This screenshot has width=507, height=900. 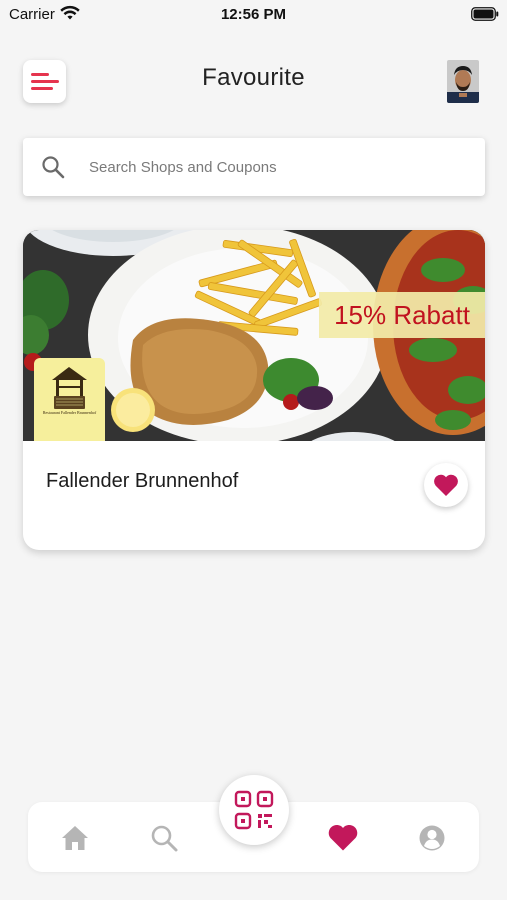 I want to click on page-title: Favourite, so click(x=253, y=77).